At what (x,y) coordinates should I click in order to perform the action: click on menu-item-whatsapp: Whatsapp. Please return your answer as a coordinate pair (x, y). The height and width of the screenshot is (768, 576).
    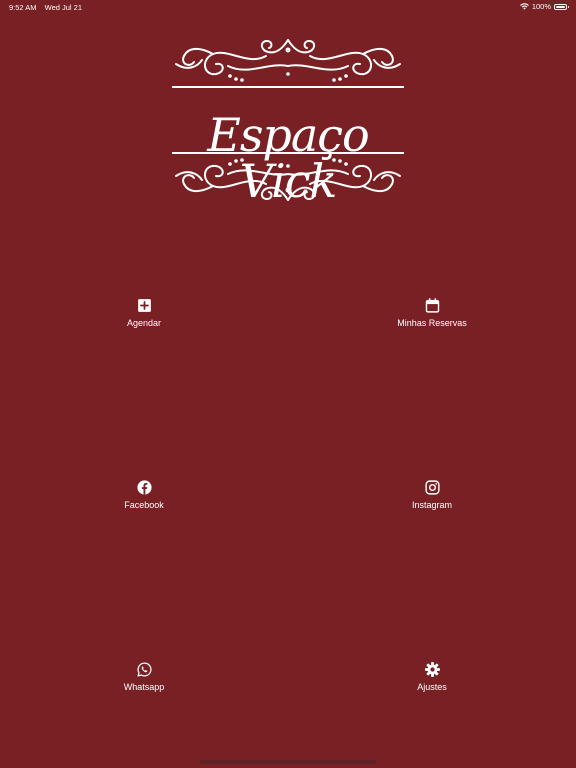
    Looking at the image, I should click on (144, 676).